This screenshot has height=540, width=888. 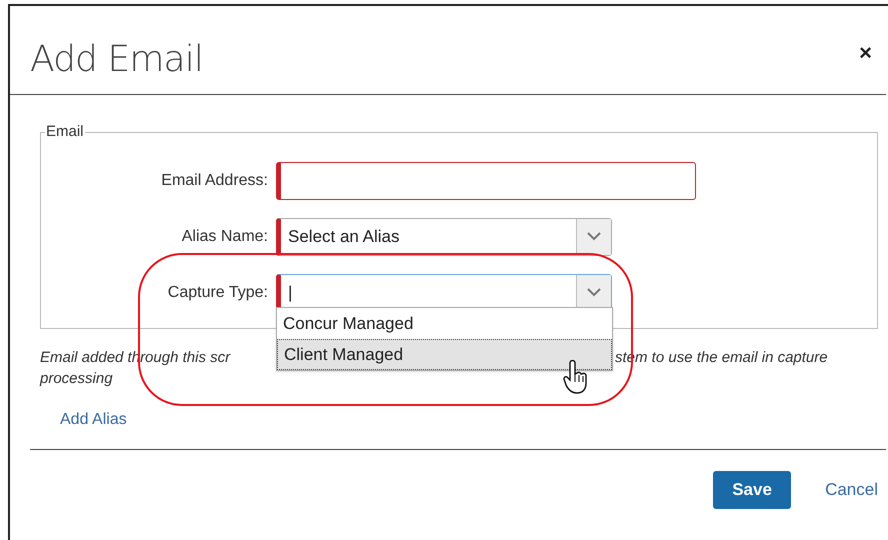 I want to click on dialog-title: Add Email, so click(x=116, y=60).